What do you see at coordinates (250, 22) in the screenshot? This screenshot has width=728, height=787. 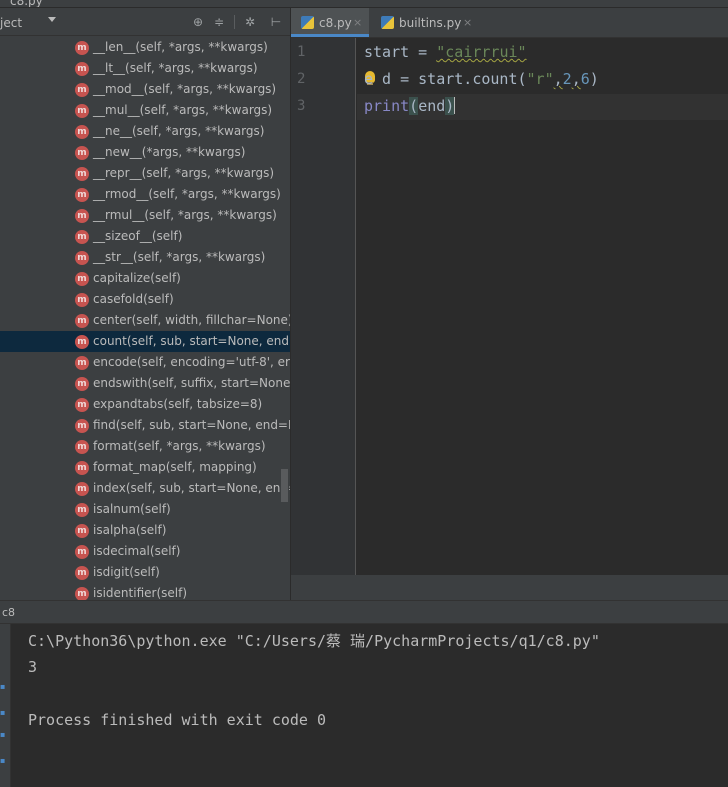 I see `gear-icon: ✲` at bounding box center [250, 22].